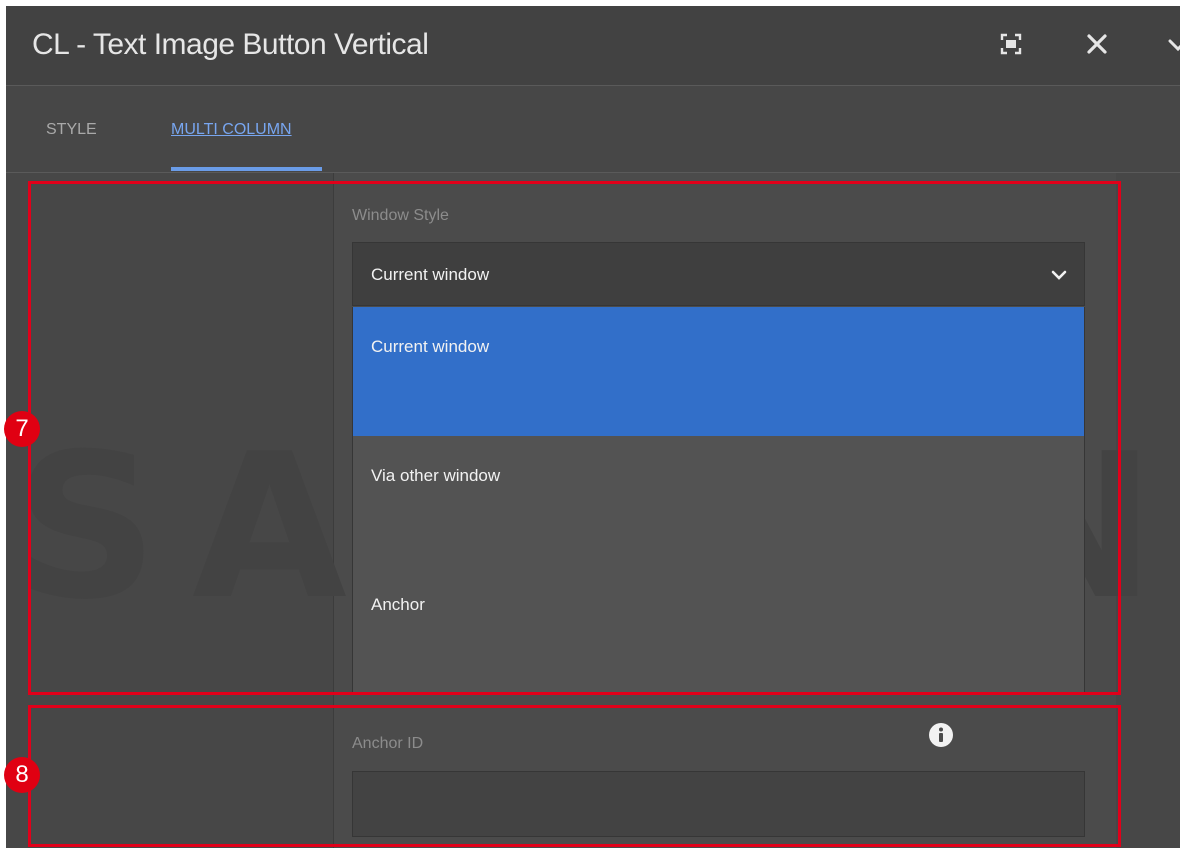 Image resolution: width=1180 pixels, height=848 pixels. What do you see at coordinates (1011, 46) in the screenshot?
I see `fullscreen-icon` at bounding box center [1011, 46].